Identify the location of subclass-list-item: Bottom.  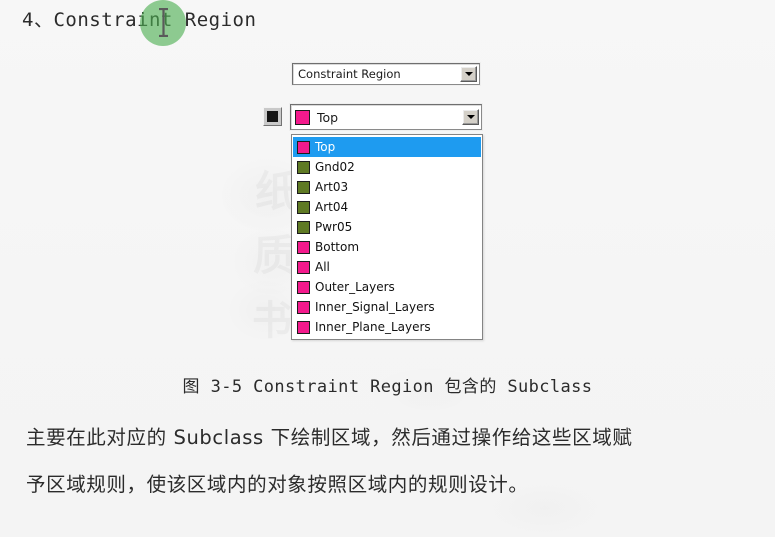
(387, 247).